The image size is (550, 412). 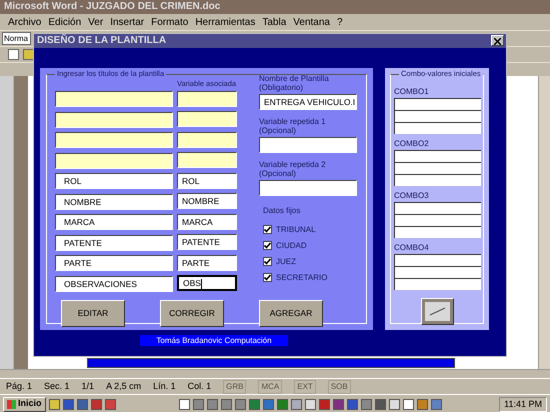 I want to click on status-text: Col. 1, so click(x=200, y=386).